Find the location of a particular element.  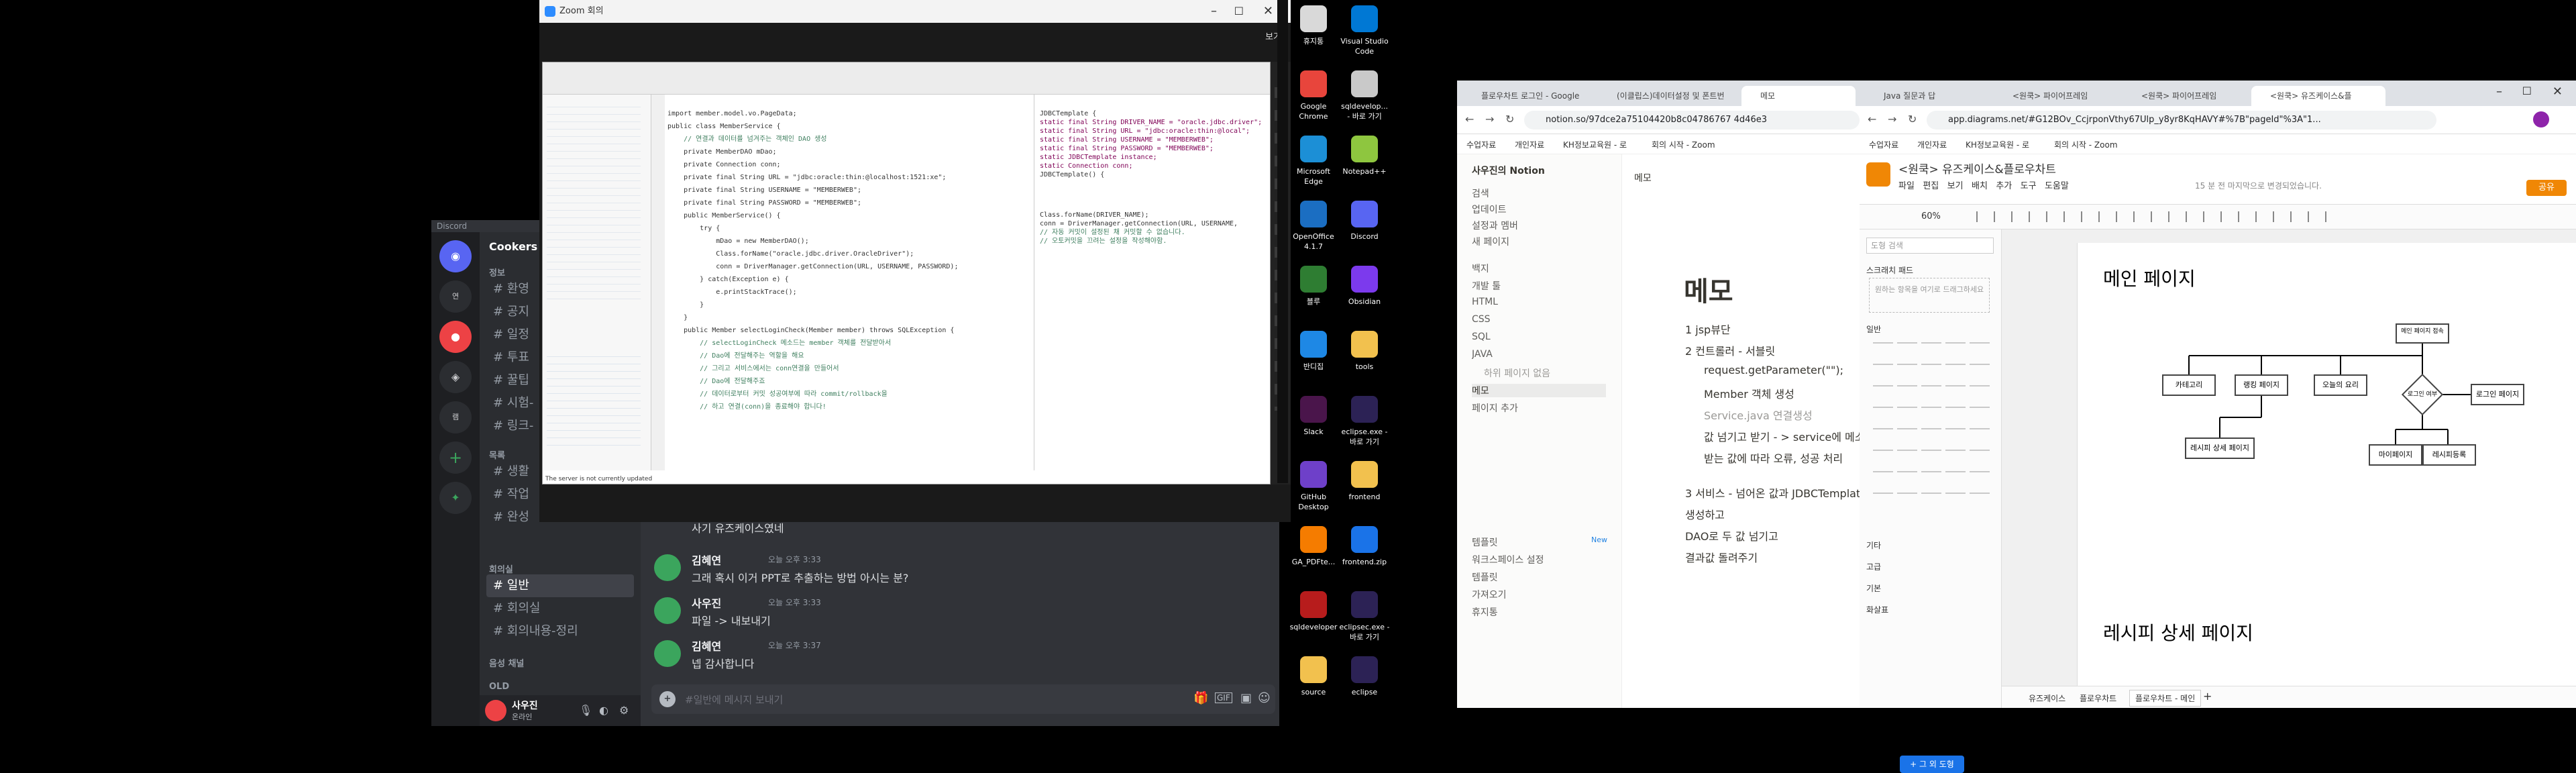

menu-arrange: 배치 is located at coordinates (1980, 186).